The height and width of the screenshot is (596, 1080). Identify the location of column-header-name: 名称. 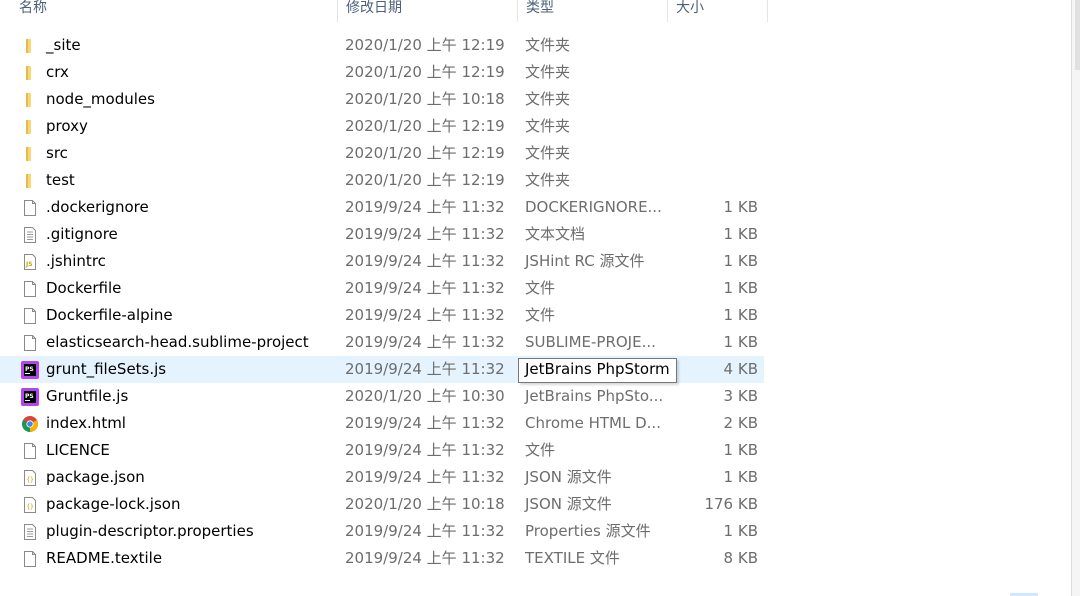
(174, 11).